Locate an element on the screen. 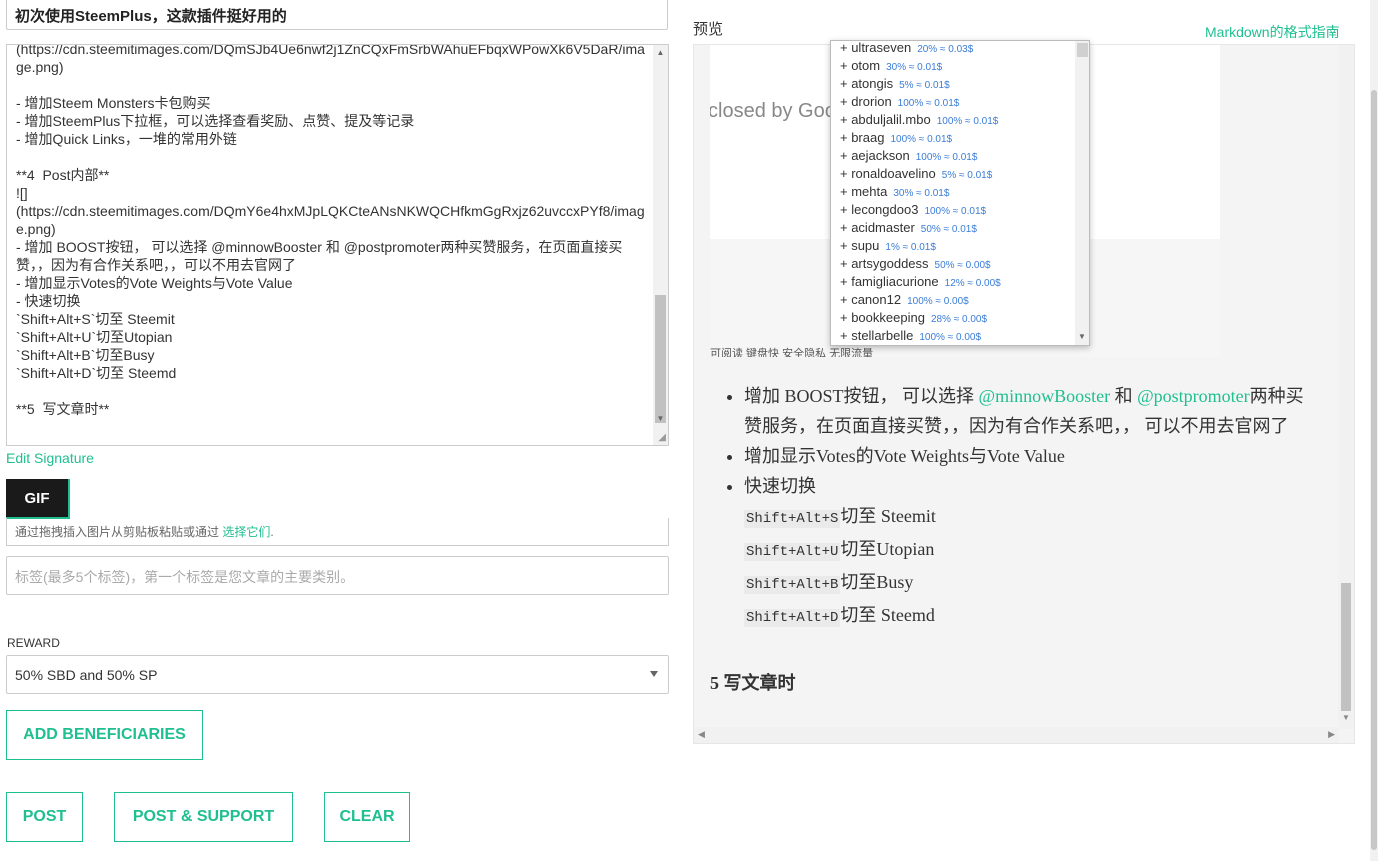 The image size is (1378, 861). preview-horizontal-scrollbar: ◀ ▶ is located at coordinates (1016, 735).